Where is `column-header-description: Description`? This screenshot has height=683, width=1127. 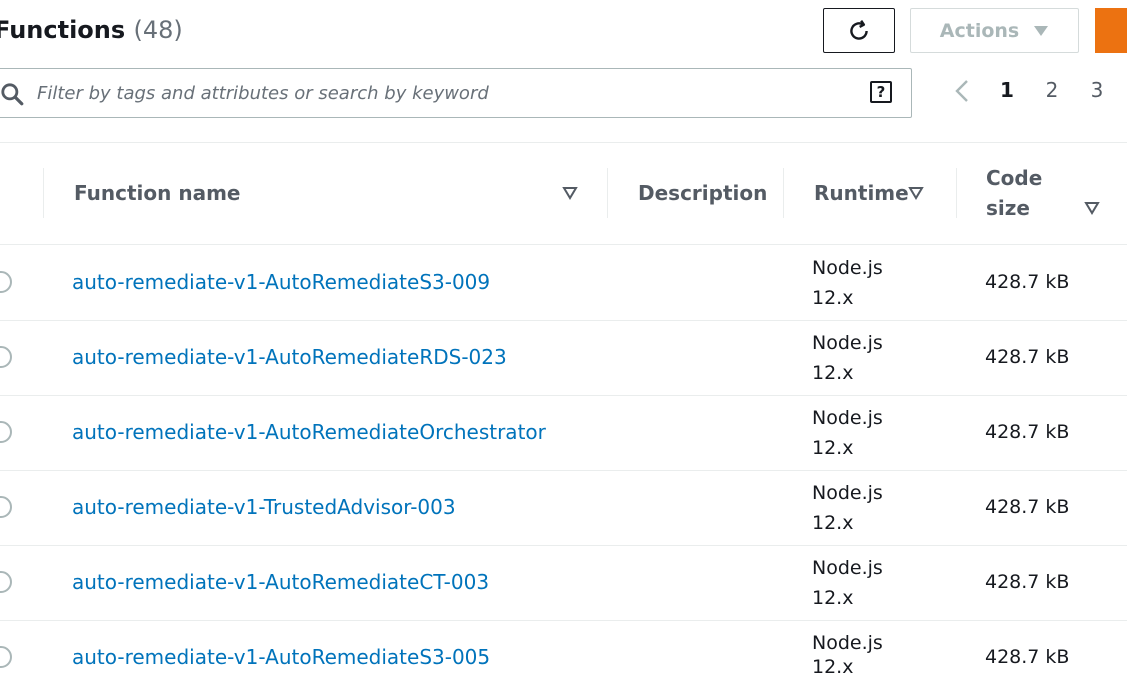
column-header-description: Description is located at coordinates (703, 193).